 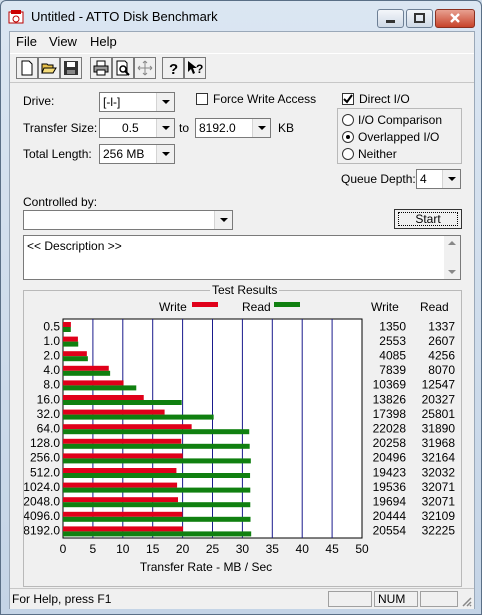 I want to click on kb-label: KB, so click(x=286, y=128).